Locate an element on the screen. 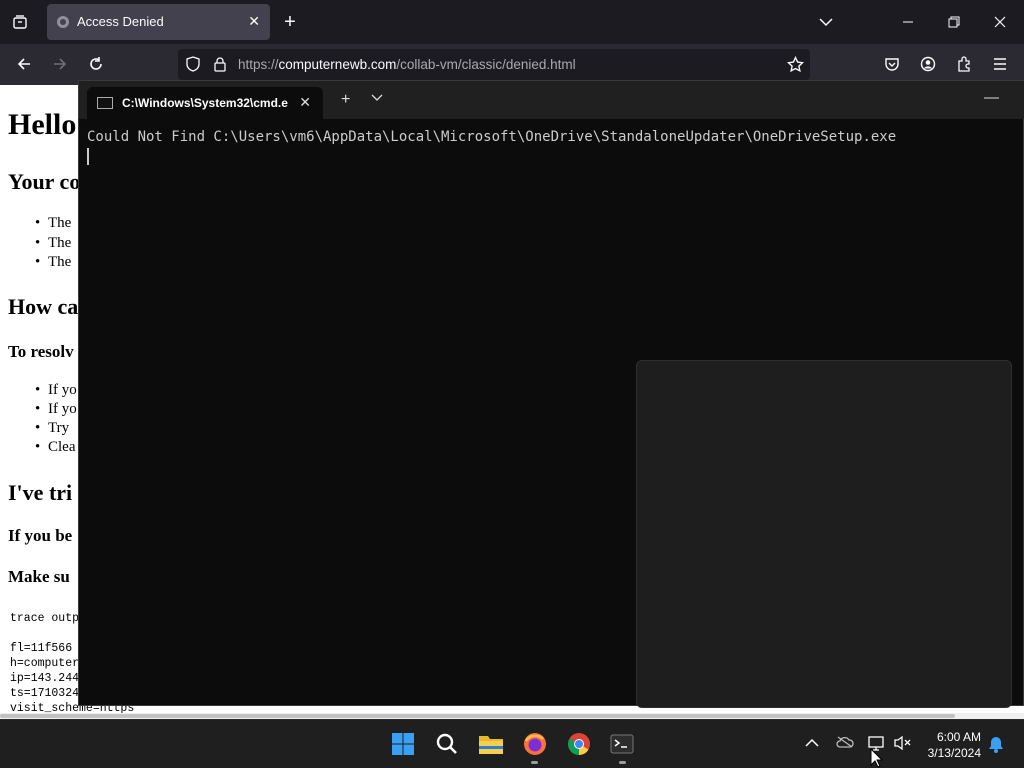 This screenshot has width=1024, height=768. section-heading-3: I've tri is located at coordinates (40, 492).